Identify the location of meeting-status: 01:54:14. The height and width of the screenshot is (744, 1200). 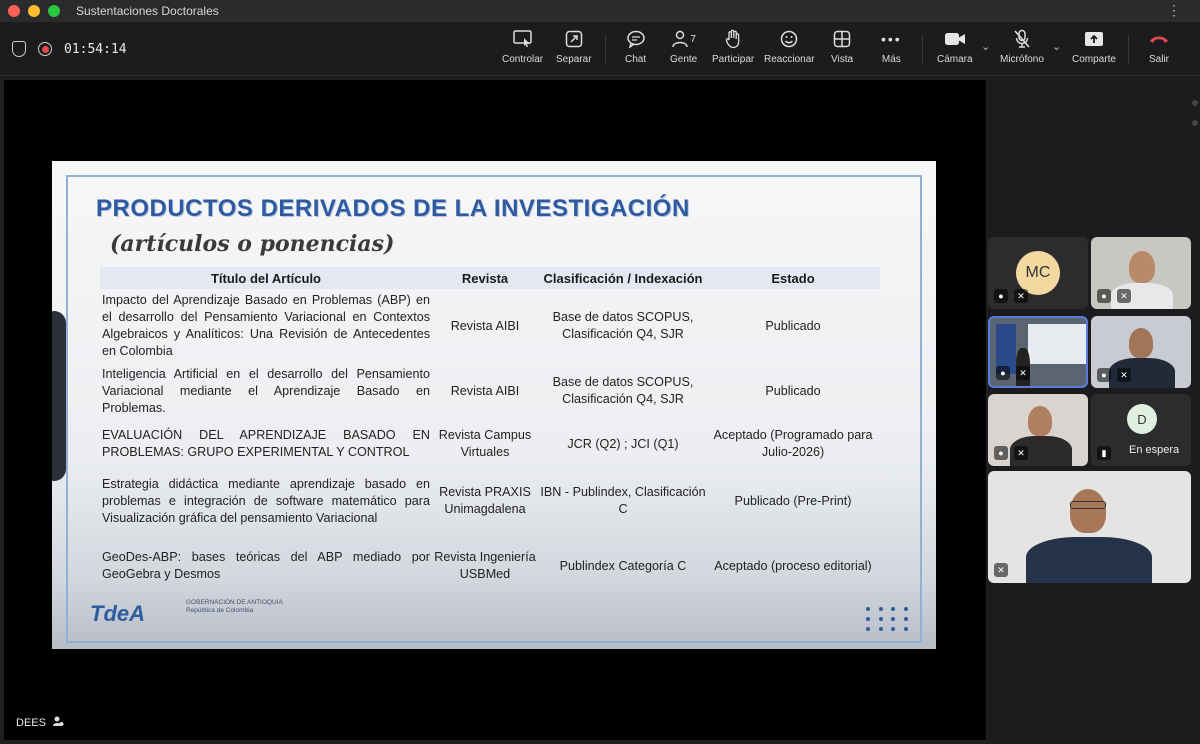
(69, 49).